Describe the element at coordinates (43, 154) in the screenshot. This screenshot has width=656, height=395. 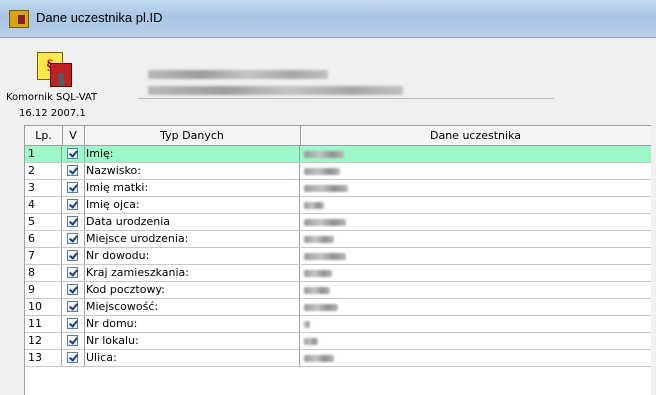
I see `row-number: 1` at that location.